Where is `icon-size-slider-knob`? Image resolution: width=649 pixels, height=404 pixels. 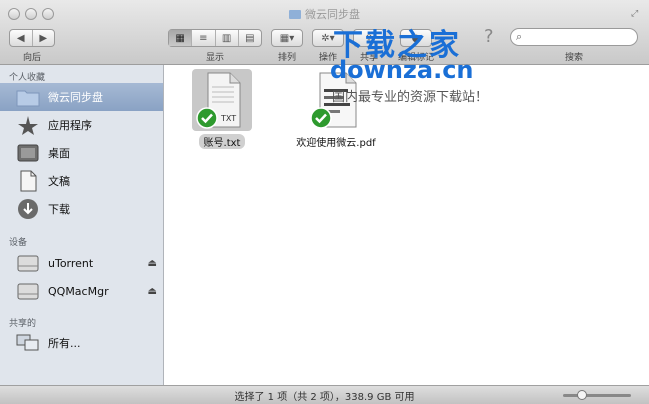 icon-size-slider-knob is located at coordinates (582, 395).